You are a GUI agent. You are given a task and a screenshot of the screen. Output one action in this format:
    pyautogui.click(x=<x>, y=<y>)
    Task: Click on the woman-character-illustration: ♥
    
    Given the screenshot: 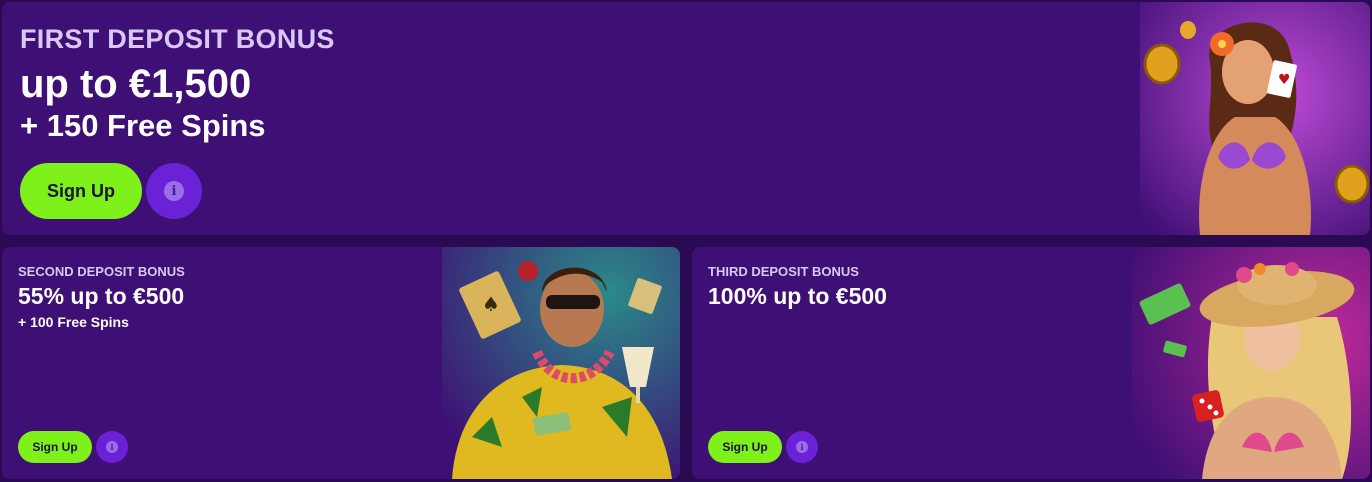 What is the action you would take?
    pyautogui.click(x=1255, y=118)
    